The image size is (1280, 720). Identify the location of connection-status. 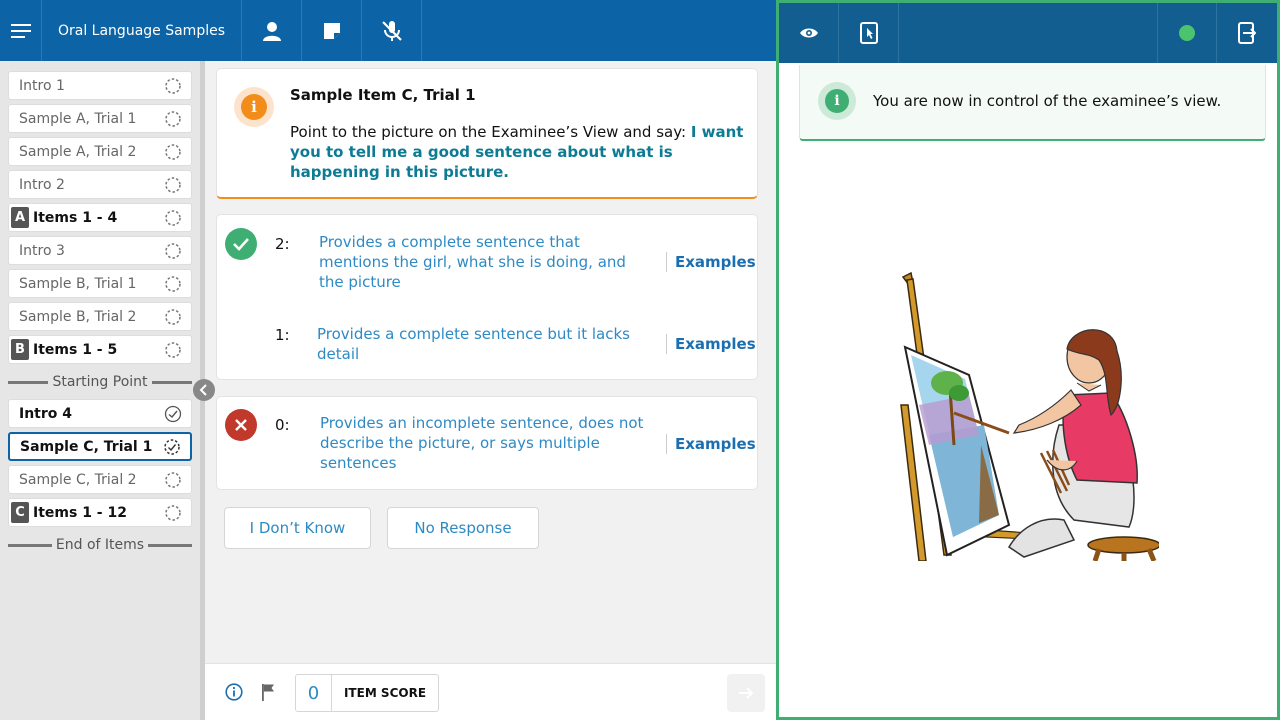
(1187, 33).